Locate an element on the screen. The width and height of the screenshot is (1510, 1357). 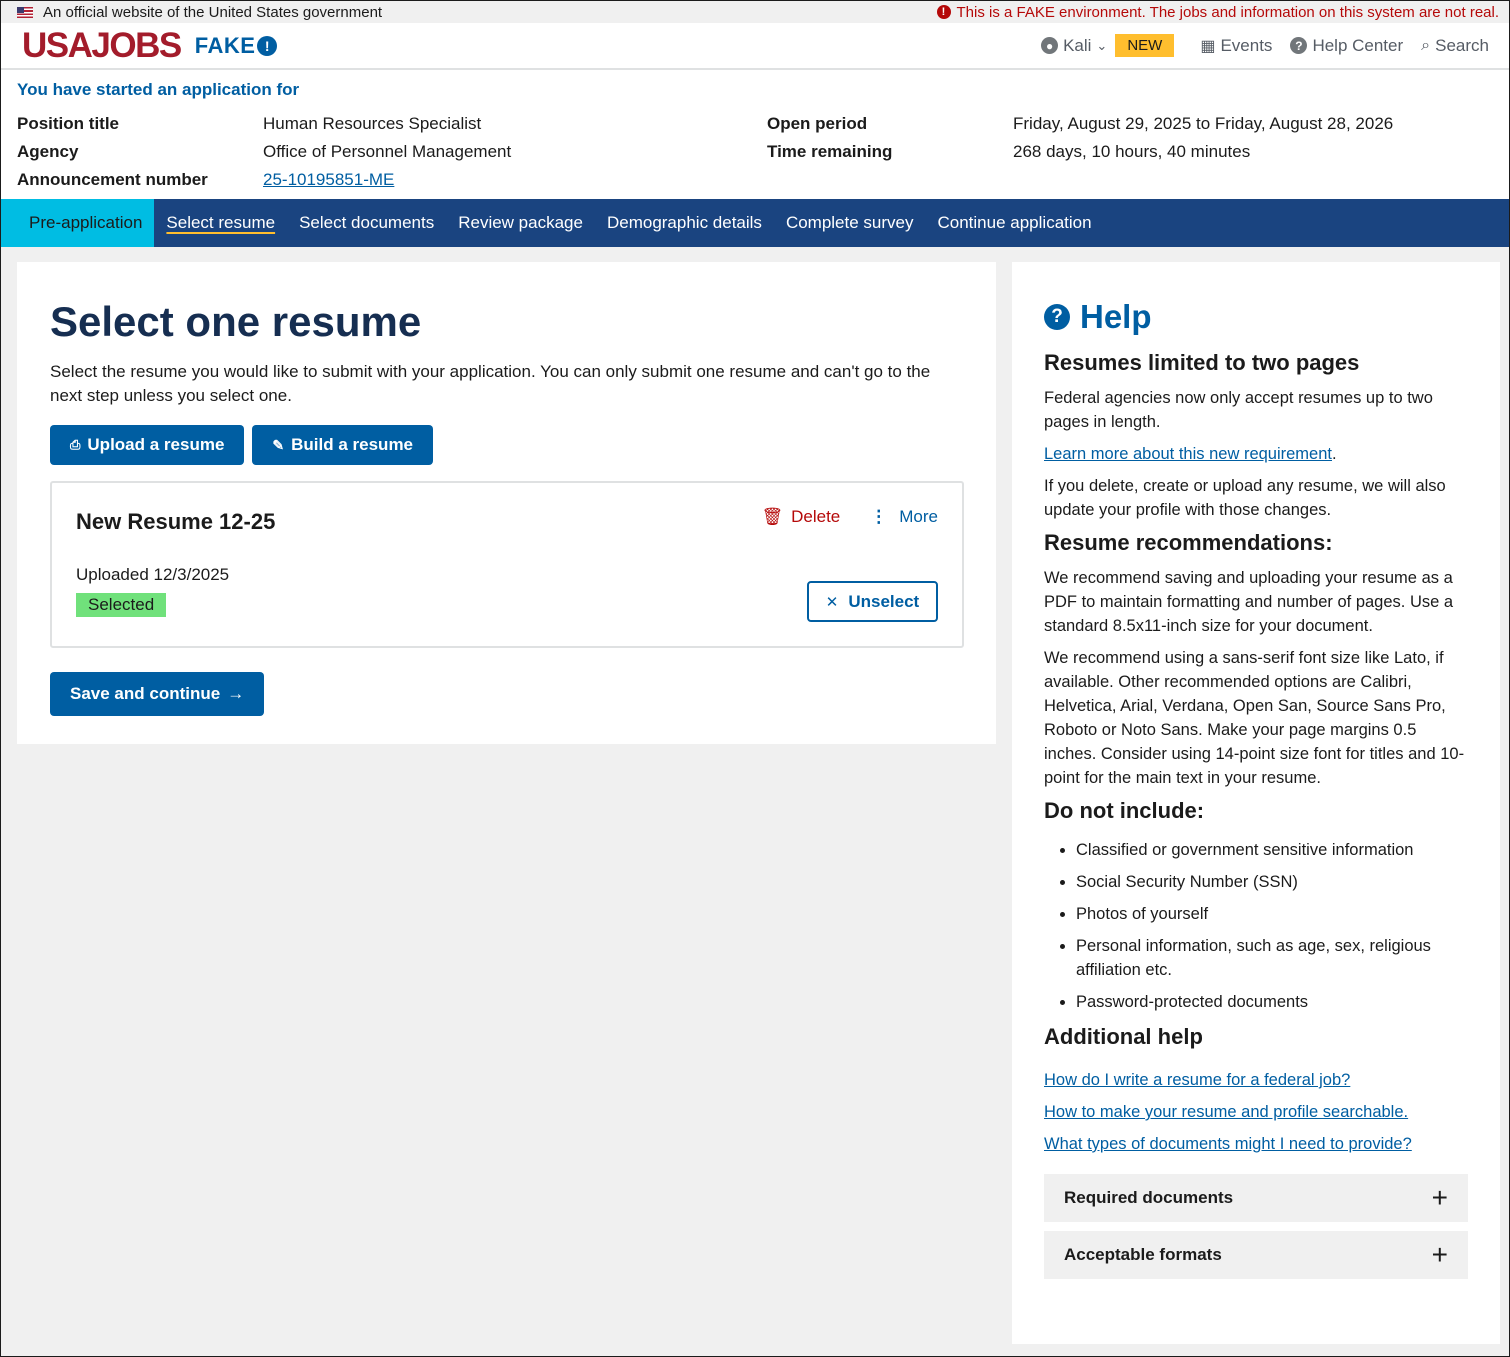
accordion-acceptable-formats: Acceptable formats + is located at coordinates (1256, 1255).